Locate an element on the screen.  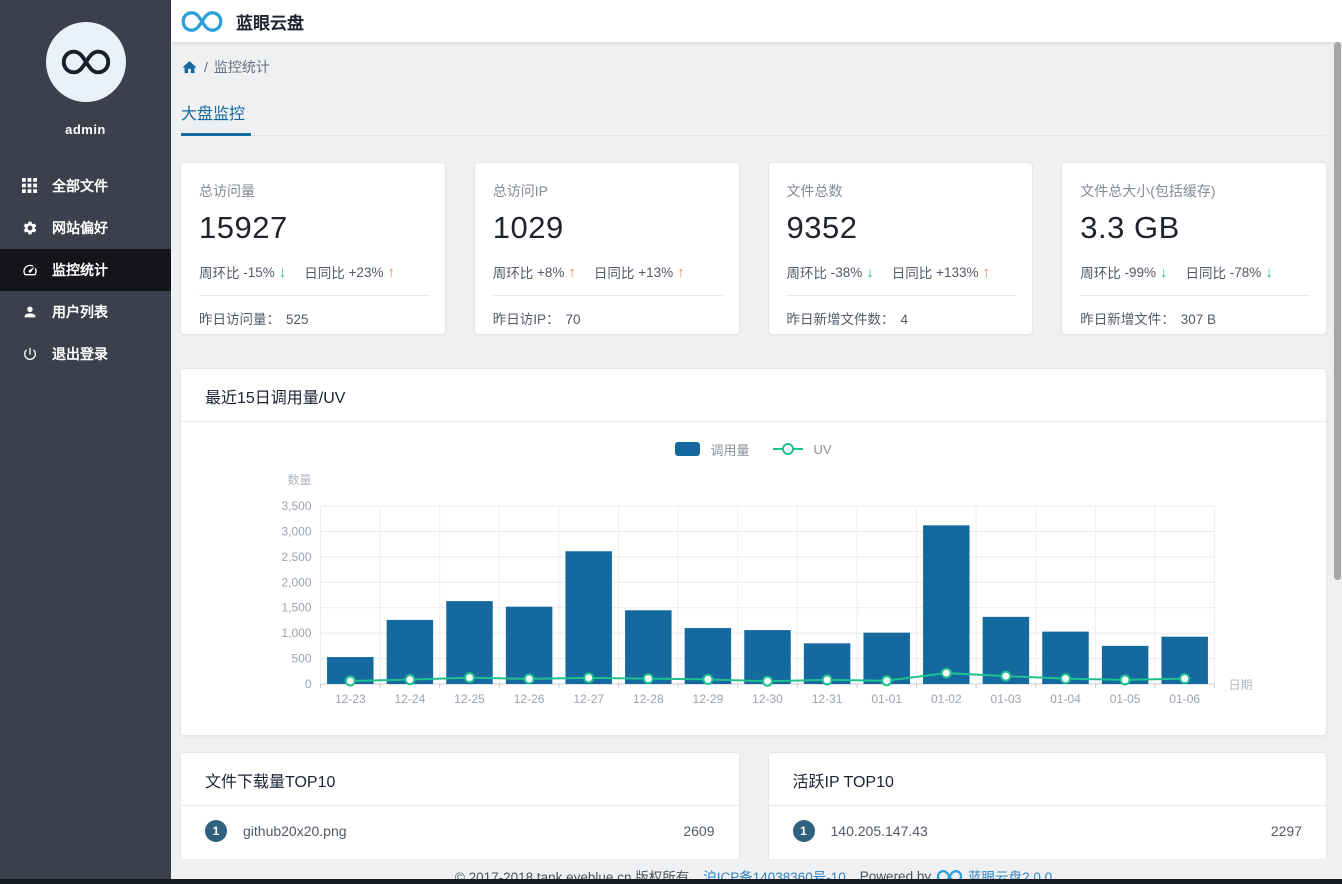
grid-icon is located at coordinates (30, 186).